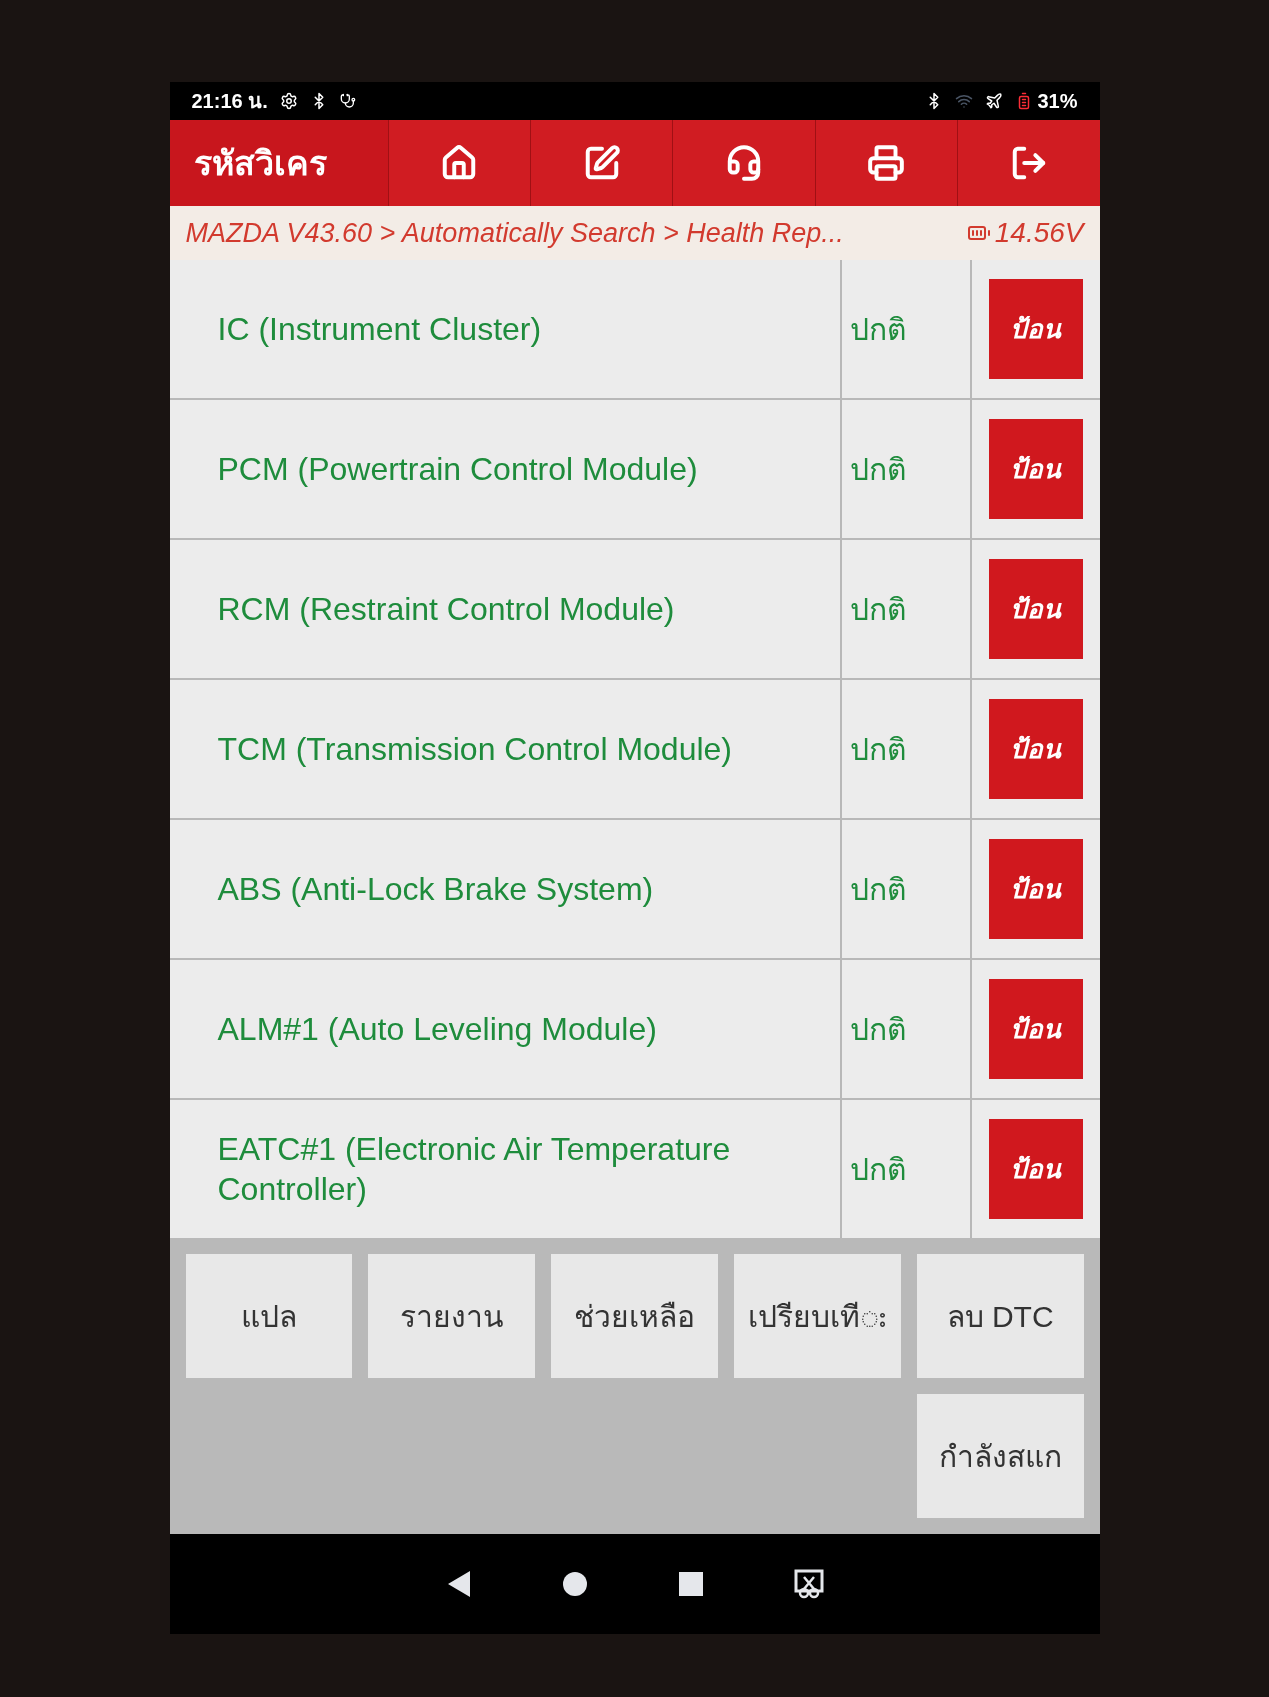  What do you see at coordinates (288, 101) in the screenshot?
I see `settings-icon` at bounding box center [288, 101].